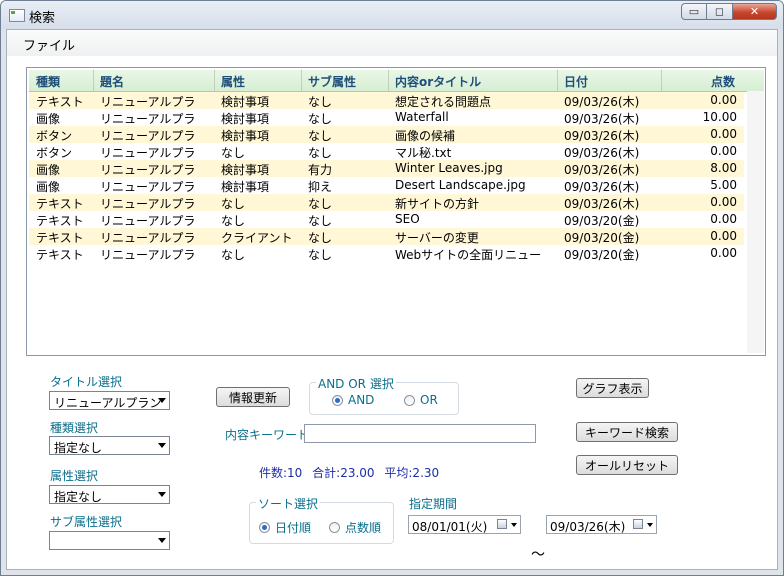 The height and width of the screenshot is (576, 784). I want to click on menu-file: ファイル, so click(49, 44).